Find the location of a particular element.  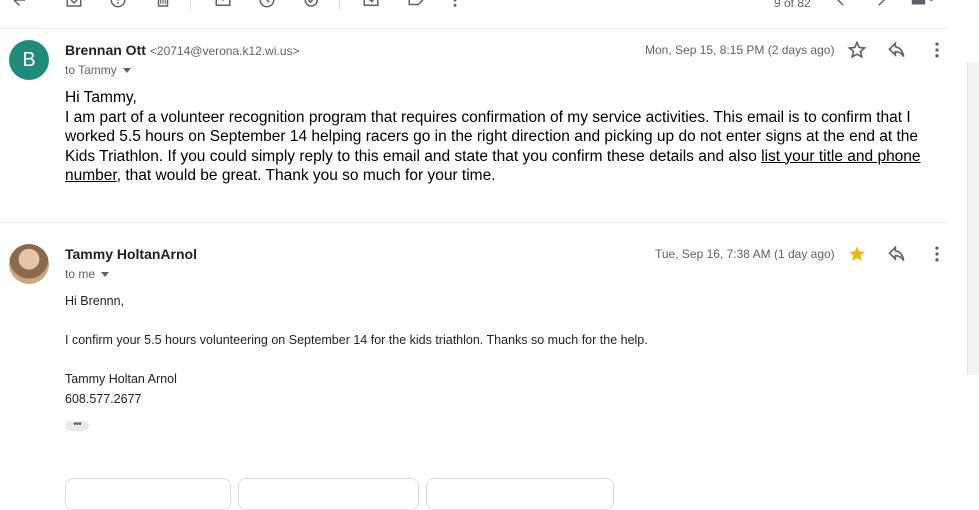

avatar: B is located at coordinates (29, 60).